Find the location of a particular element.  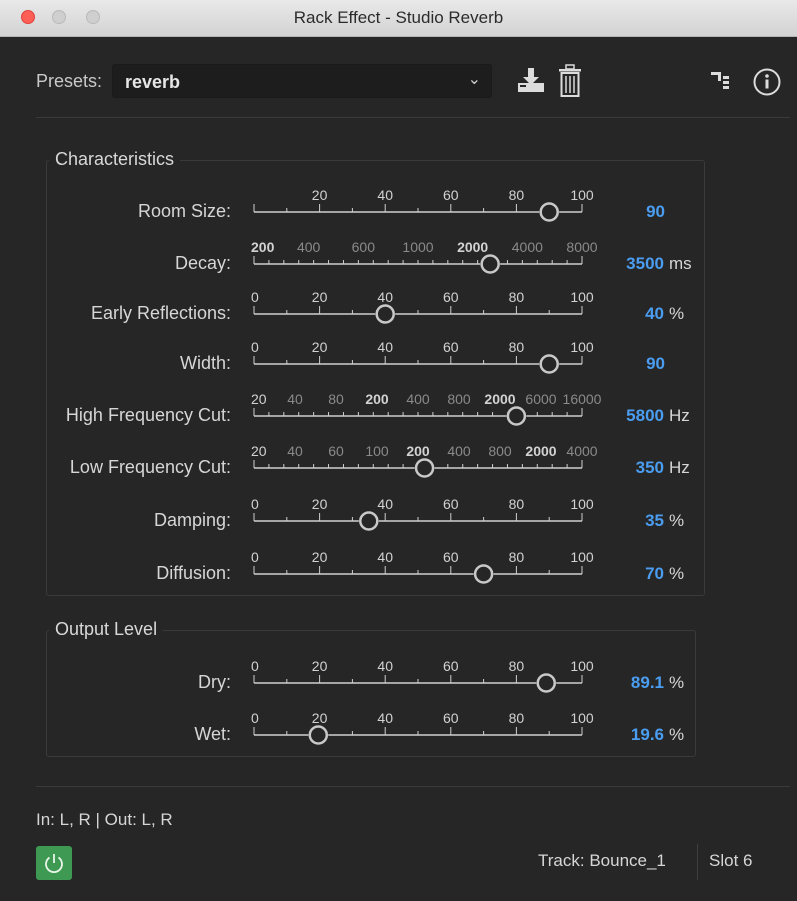

tick-label: 16000 is located at coordinates (582, 399).